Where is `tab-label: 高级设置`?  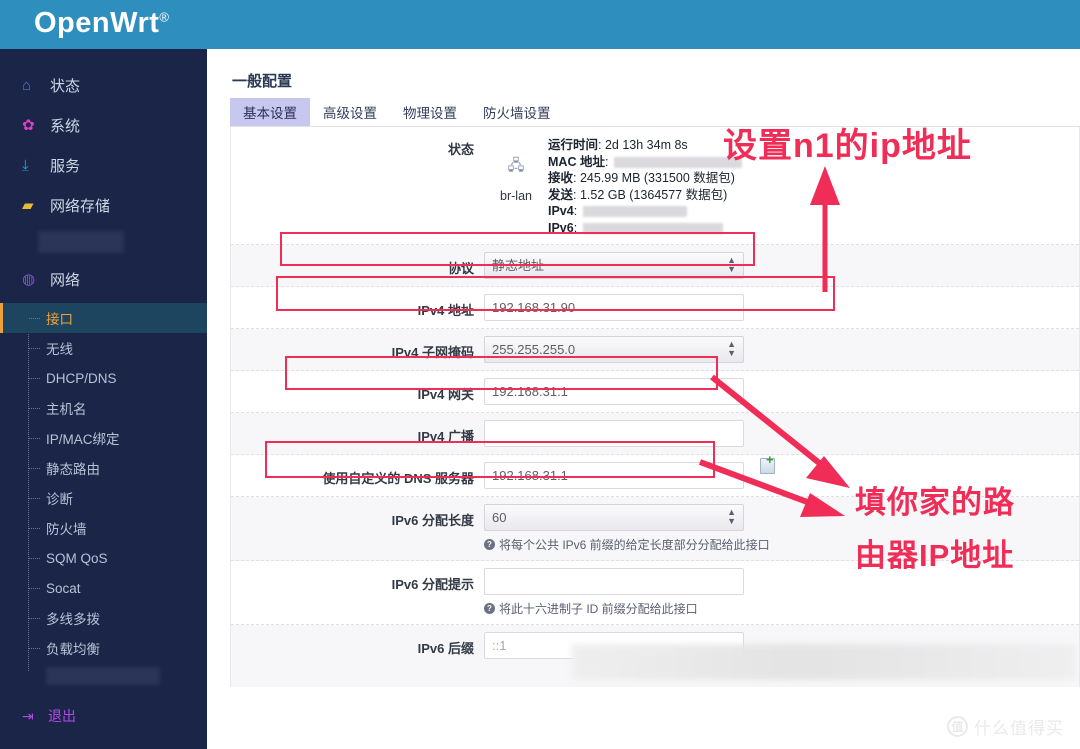 tab-label: 高级设置 is located at coordinates (350, 113).